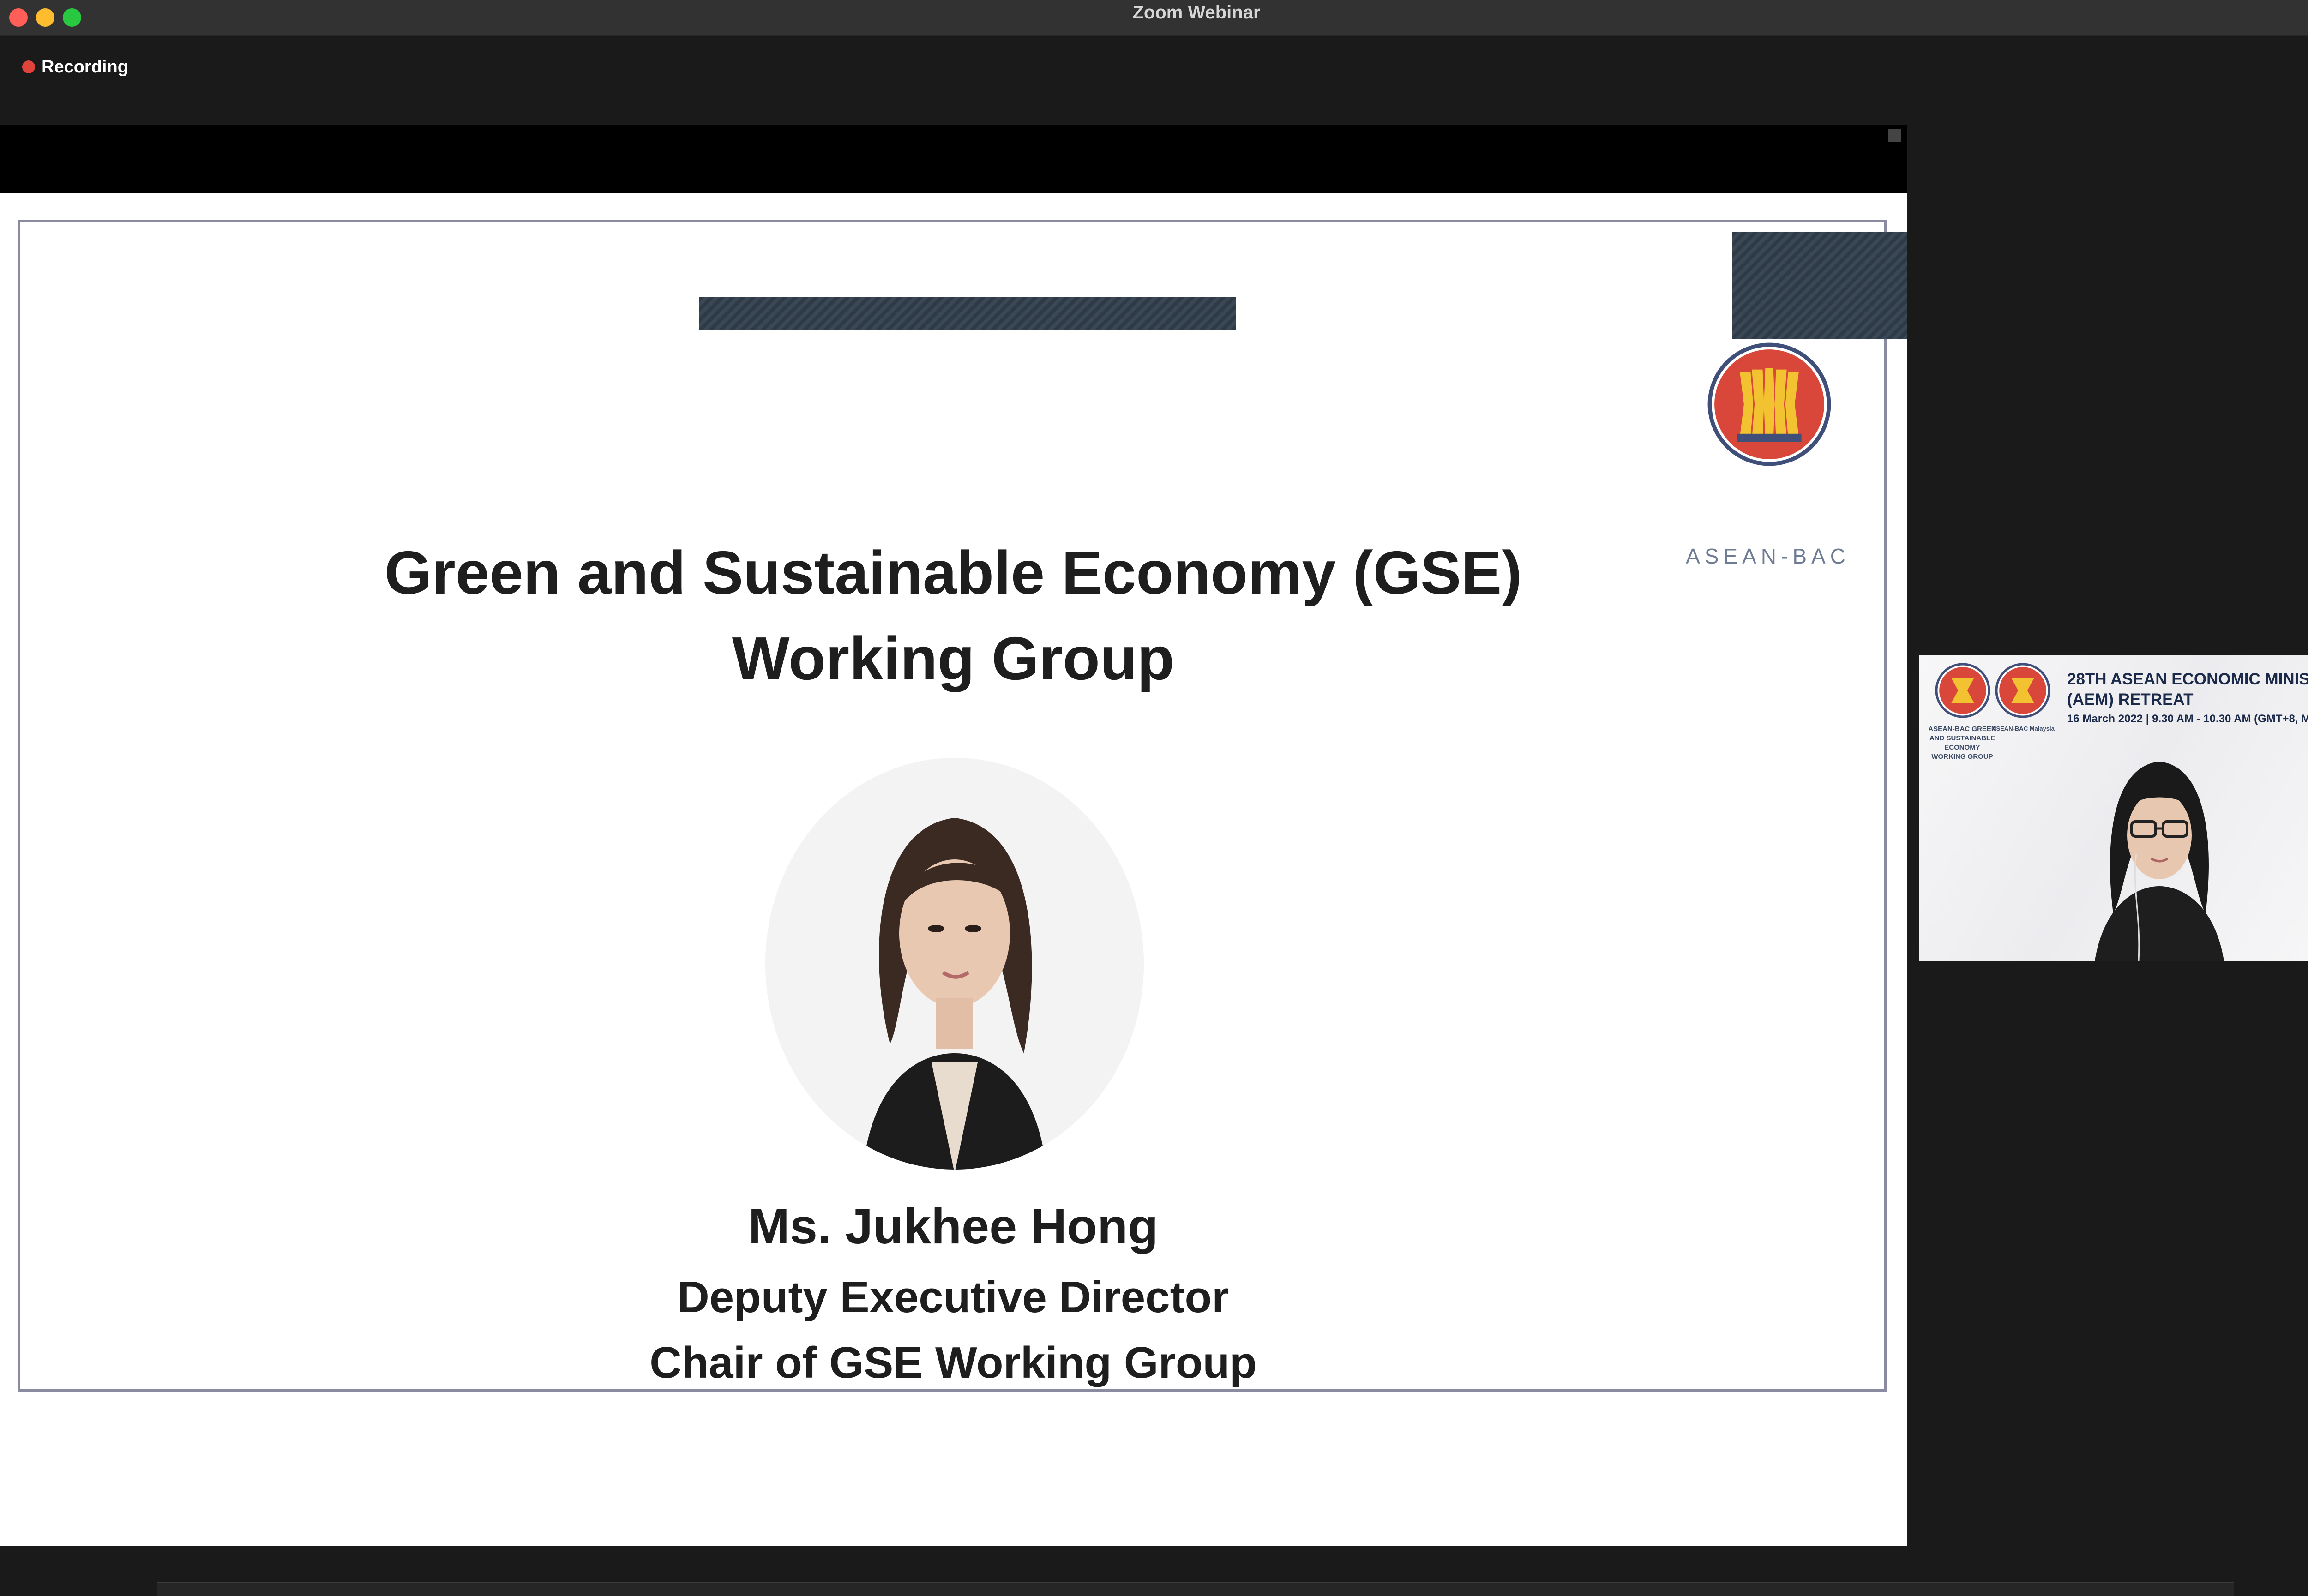 The height and width of the screenshot is (1596, 2308). I want to click on speaker-portrait-icon, so click(955, 964).